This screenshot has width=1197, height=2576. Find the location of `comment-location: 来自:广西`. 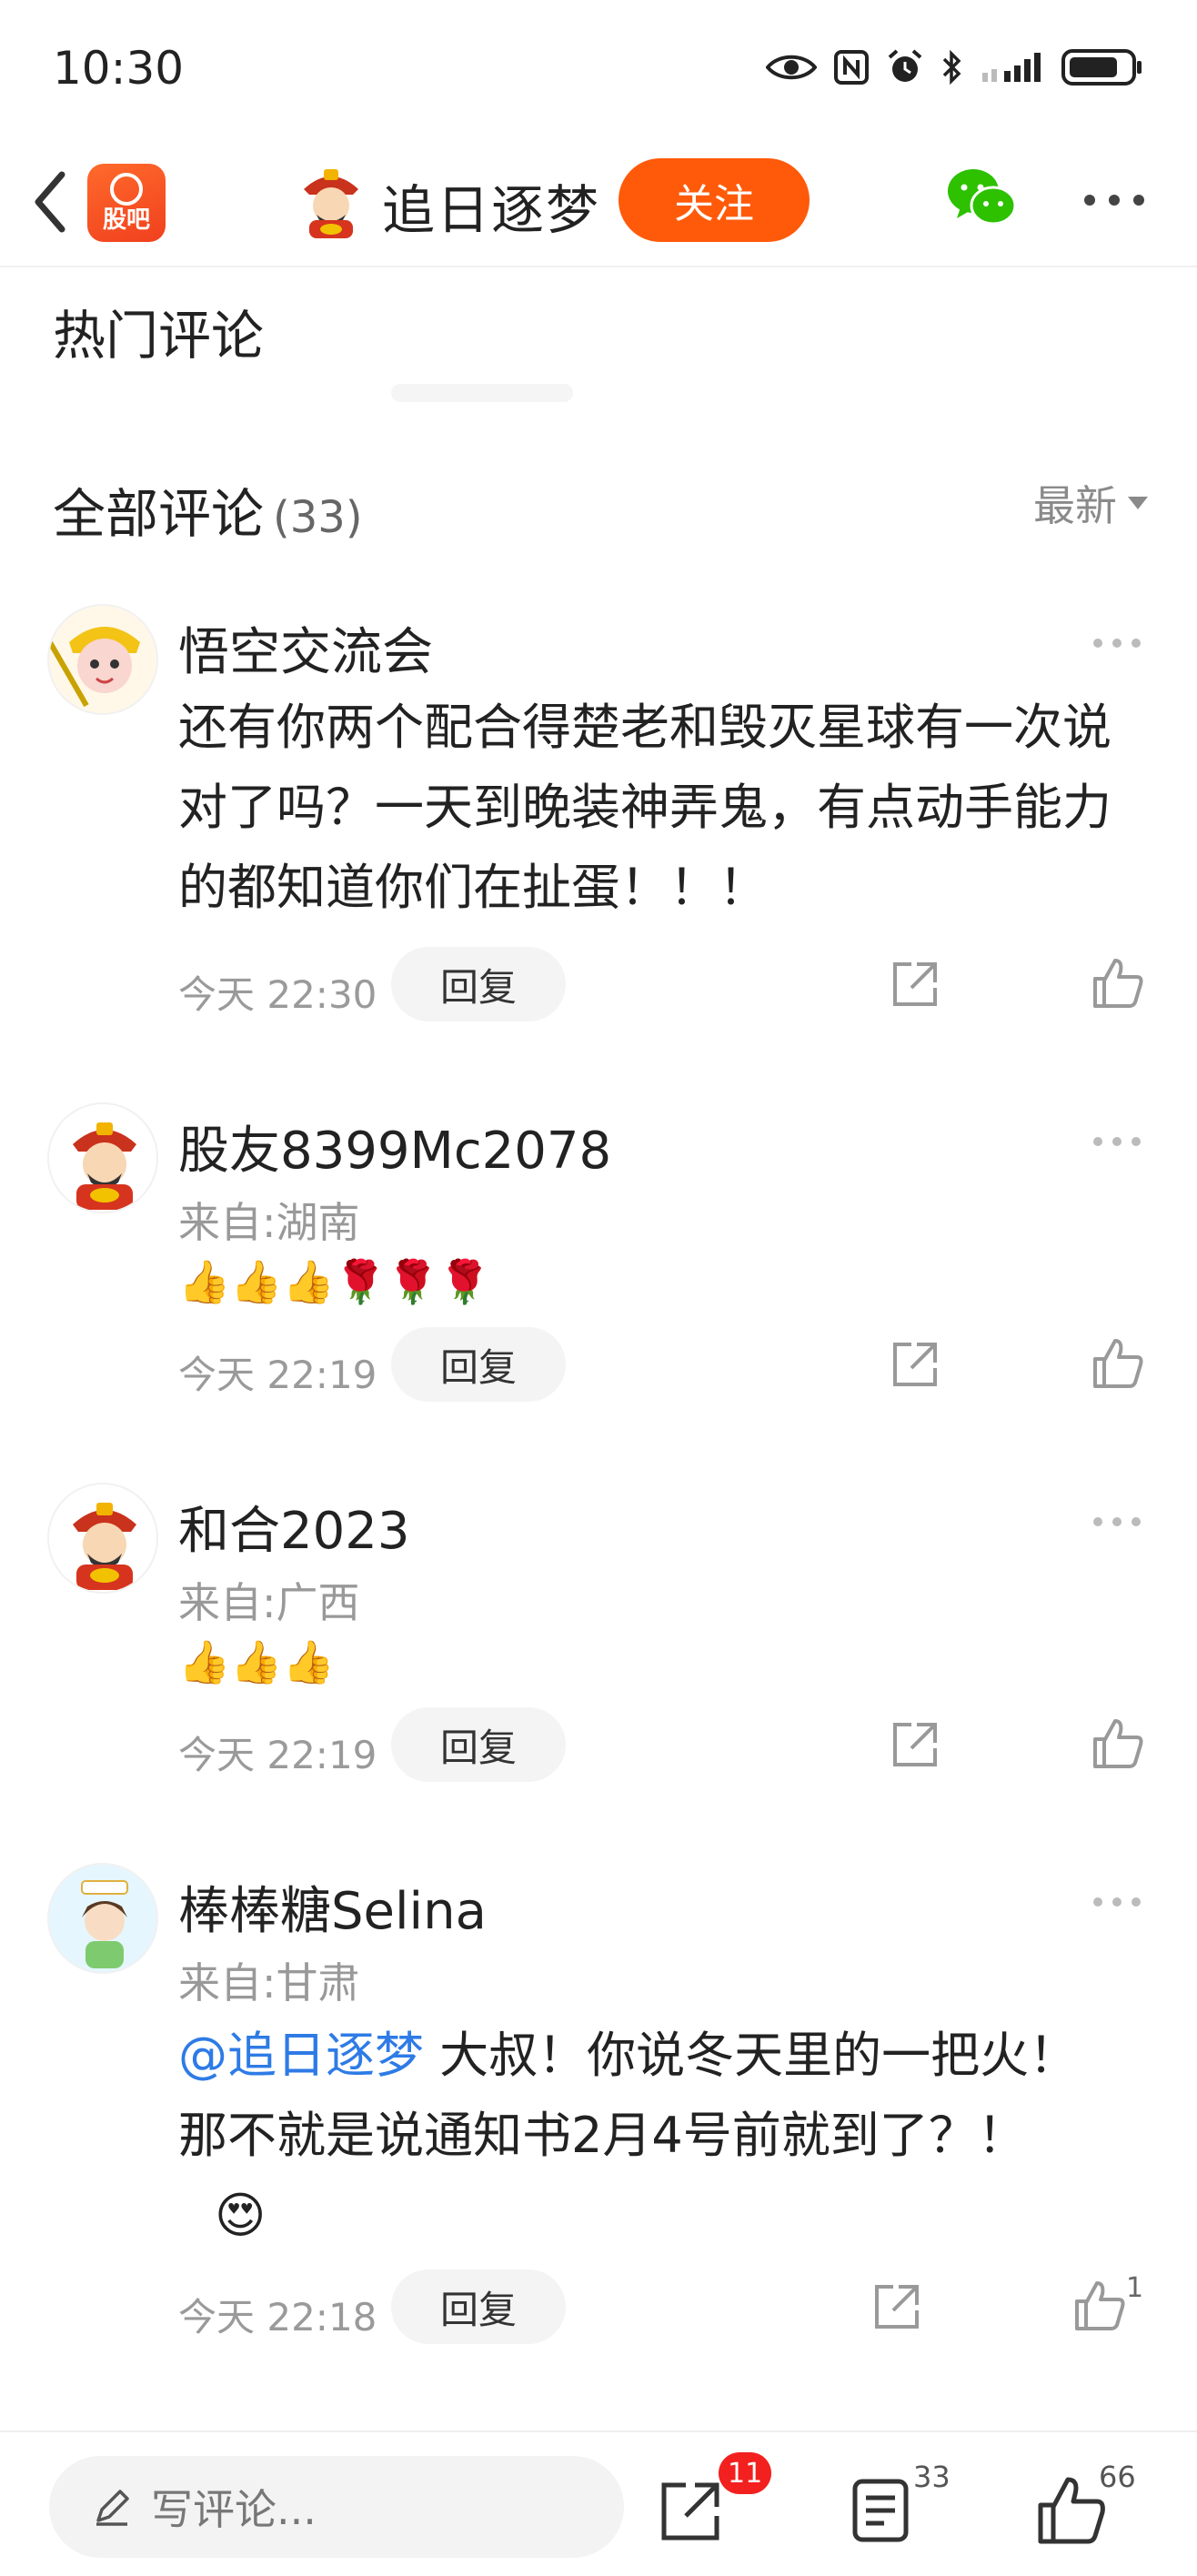

comment-location: 来自:广西 is located at coordinates (269, 1602).